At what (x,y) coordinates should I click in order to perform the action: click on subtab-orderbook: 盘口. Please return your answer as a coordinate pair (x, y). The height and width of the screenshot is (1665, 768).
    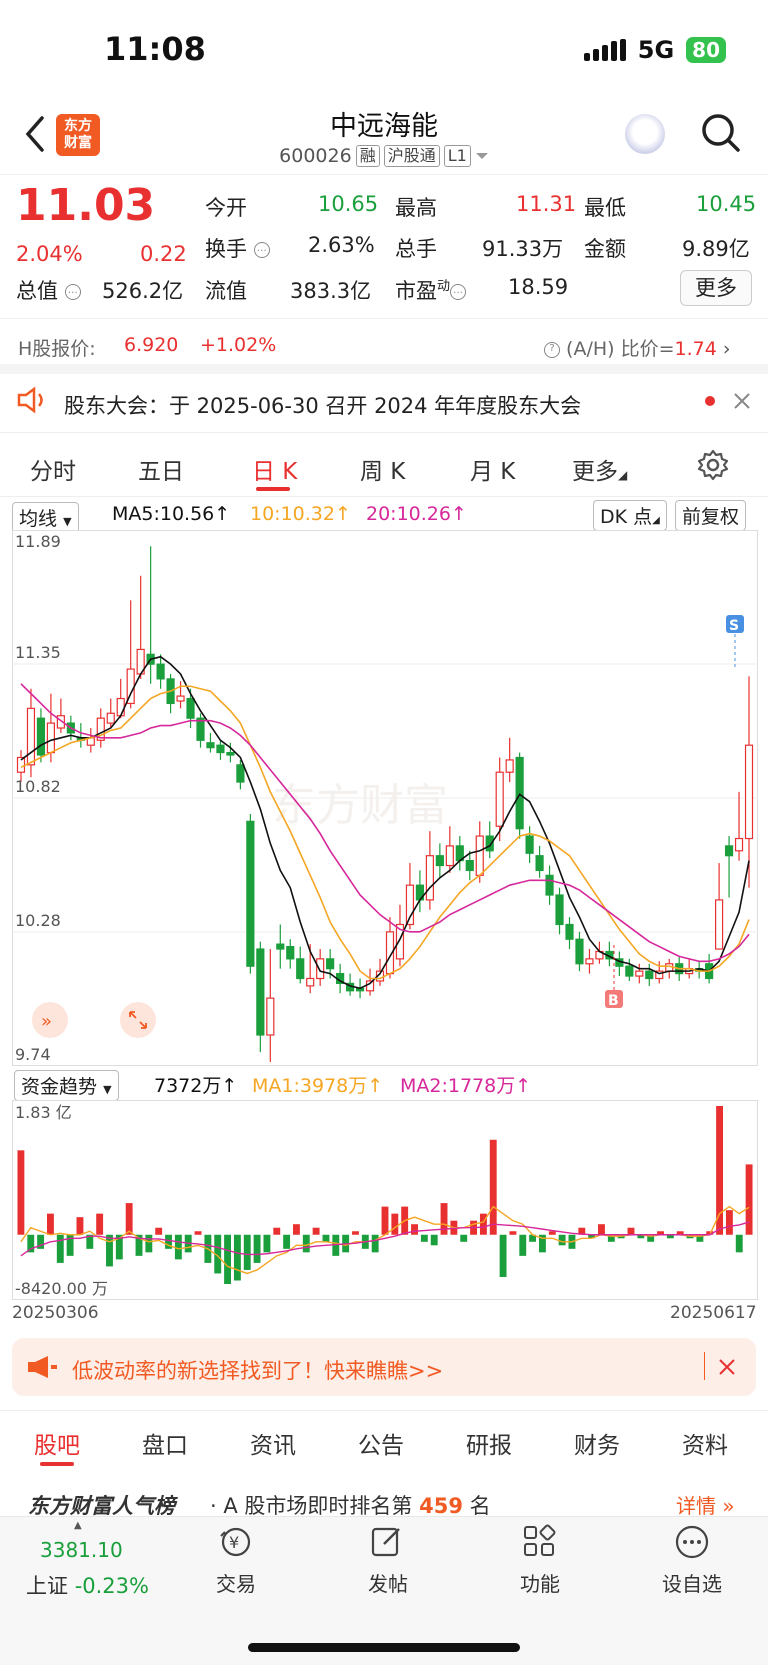
    Looking at the image, I should click on (165, 1443).